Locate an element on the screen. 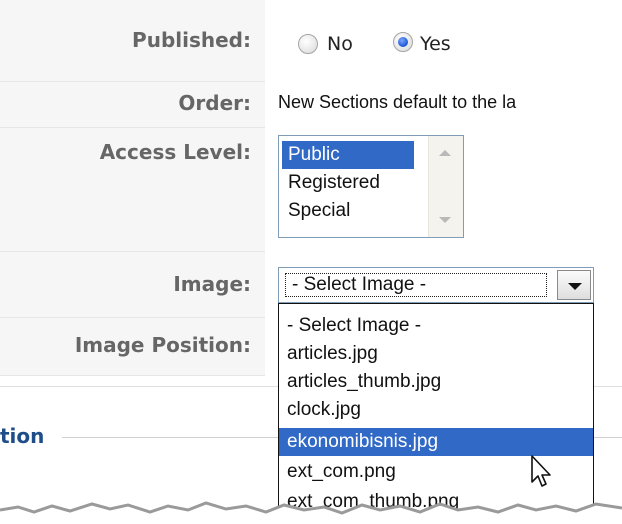  access-level-label-cell: Access Level: is located at coordinates (132, 190).